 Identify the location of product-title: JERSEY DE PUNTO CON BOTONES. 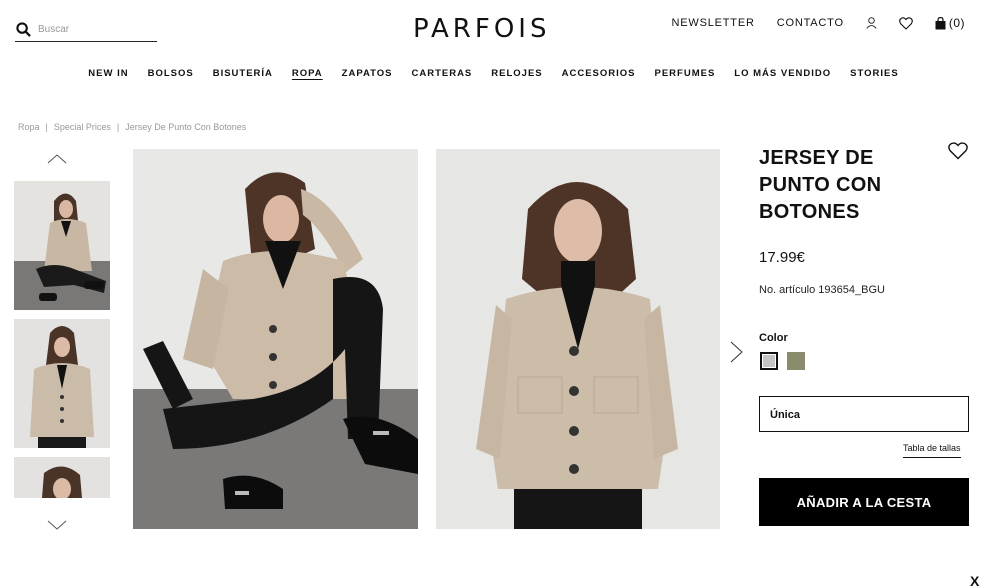
(820, 185).